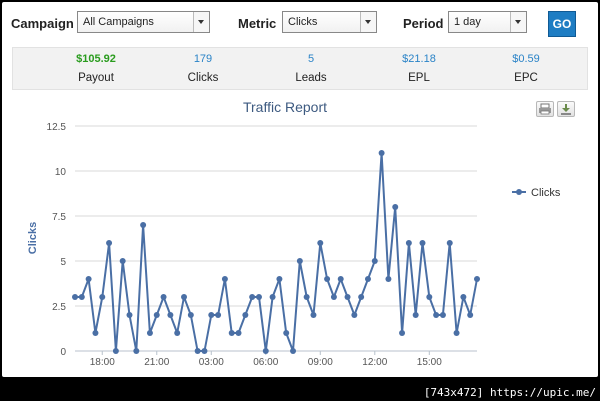 This screenshot has width=600, height=401. Describe the element at coordinates (467, 22) in the screenshot. I see `period-select-value: 1 day` at that location.